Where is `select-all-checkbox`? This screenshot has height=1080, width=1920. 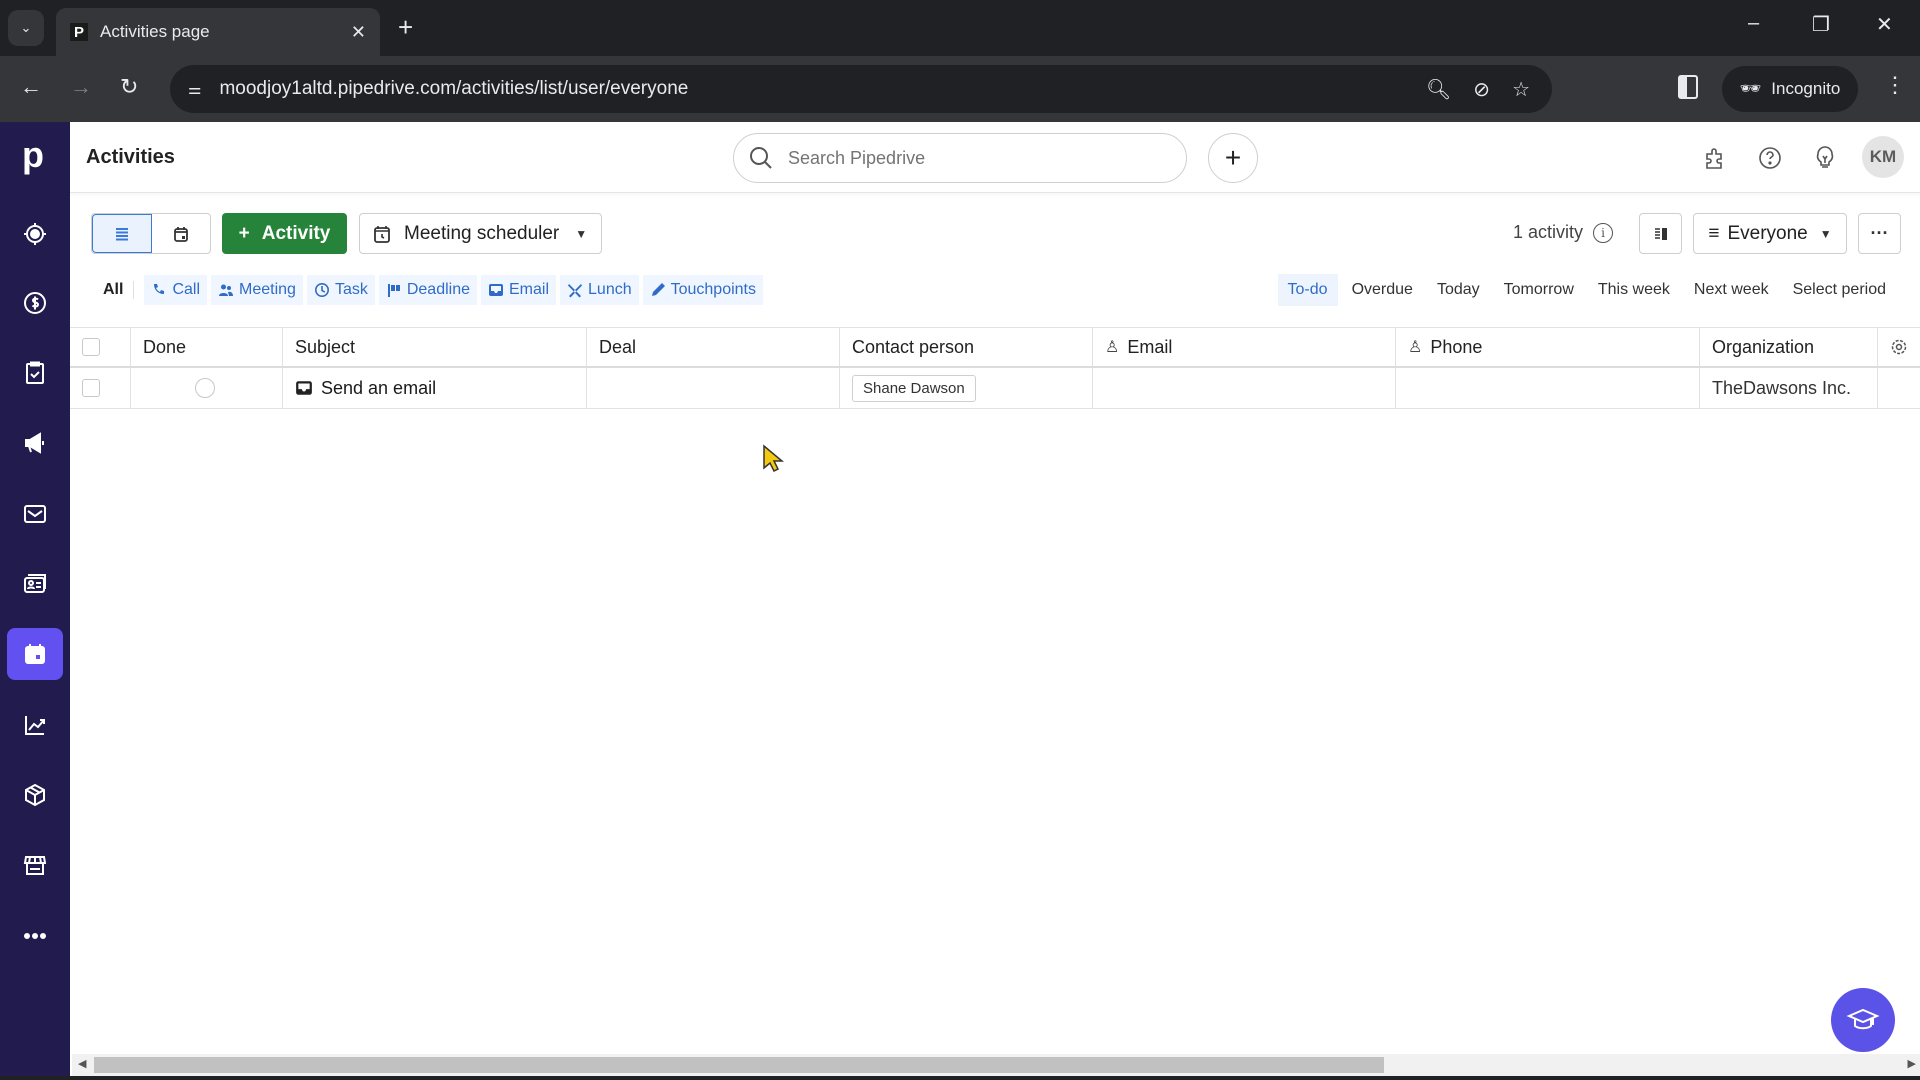
select-all-checkbox is located at coordinates (91, 347).